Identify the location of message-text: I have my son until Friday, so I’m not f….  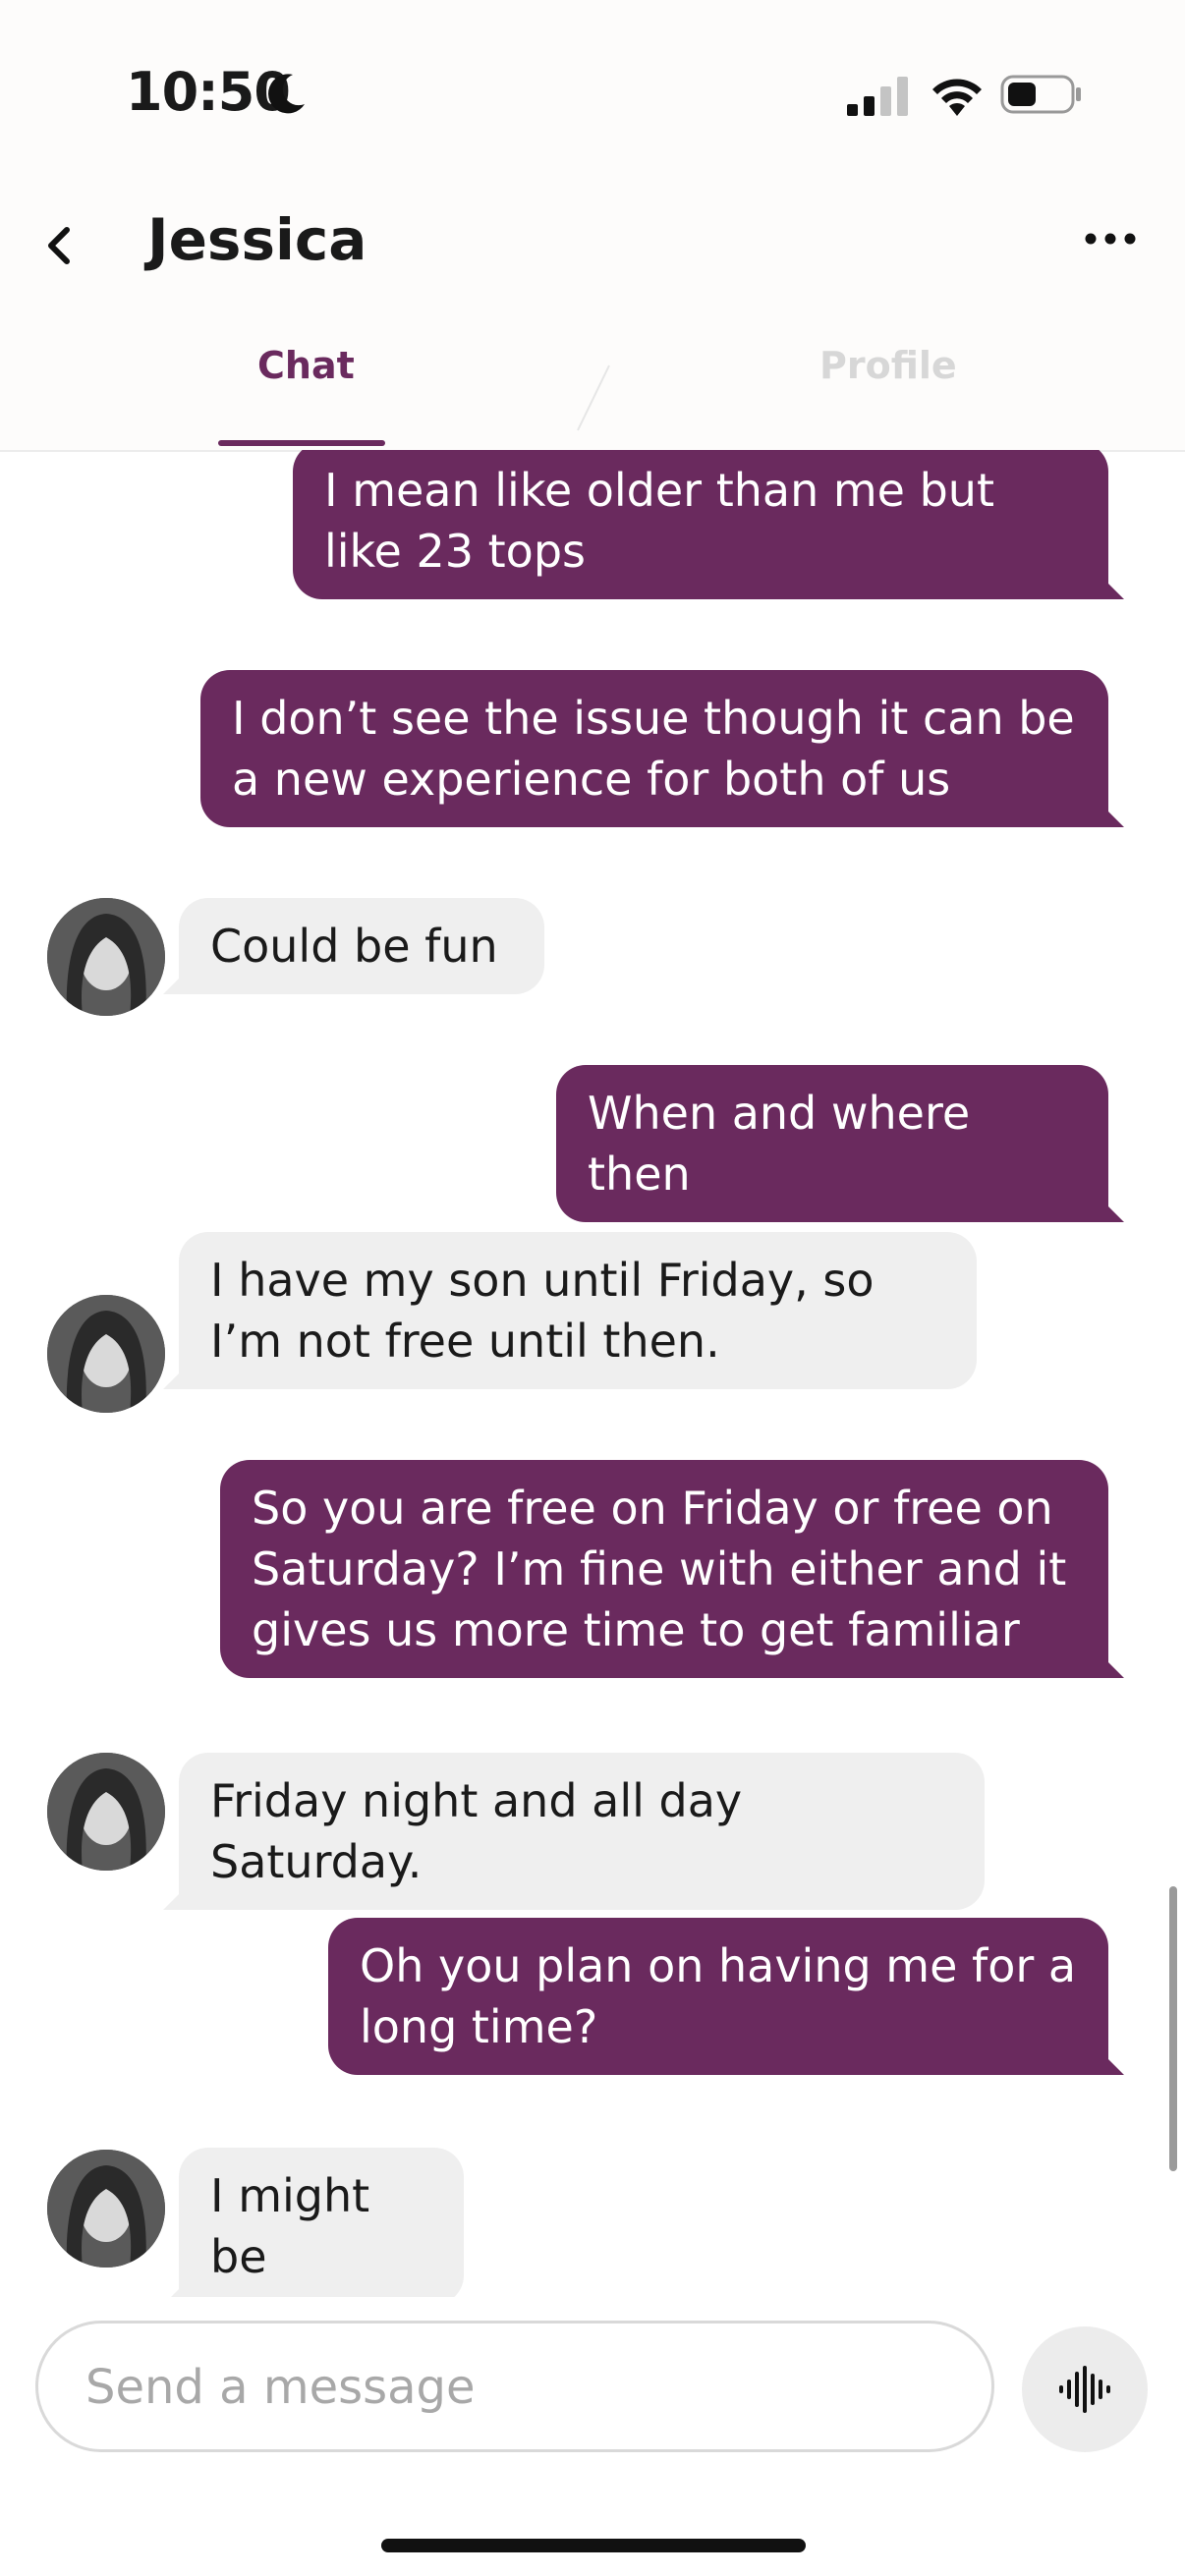
(542, 1311).